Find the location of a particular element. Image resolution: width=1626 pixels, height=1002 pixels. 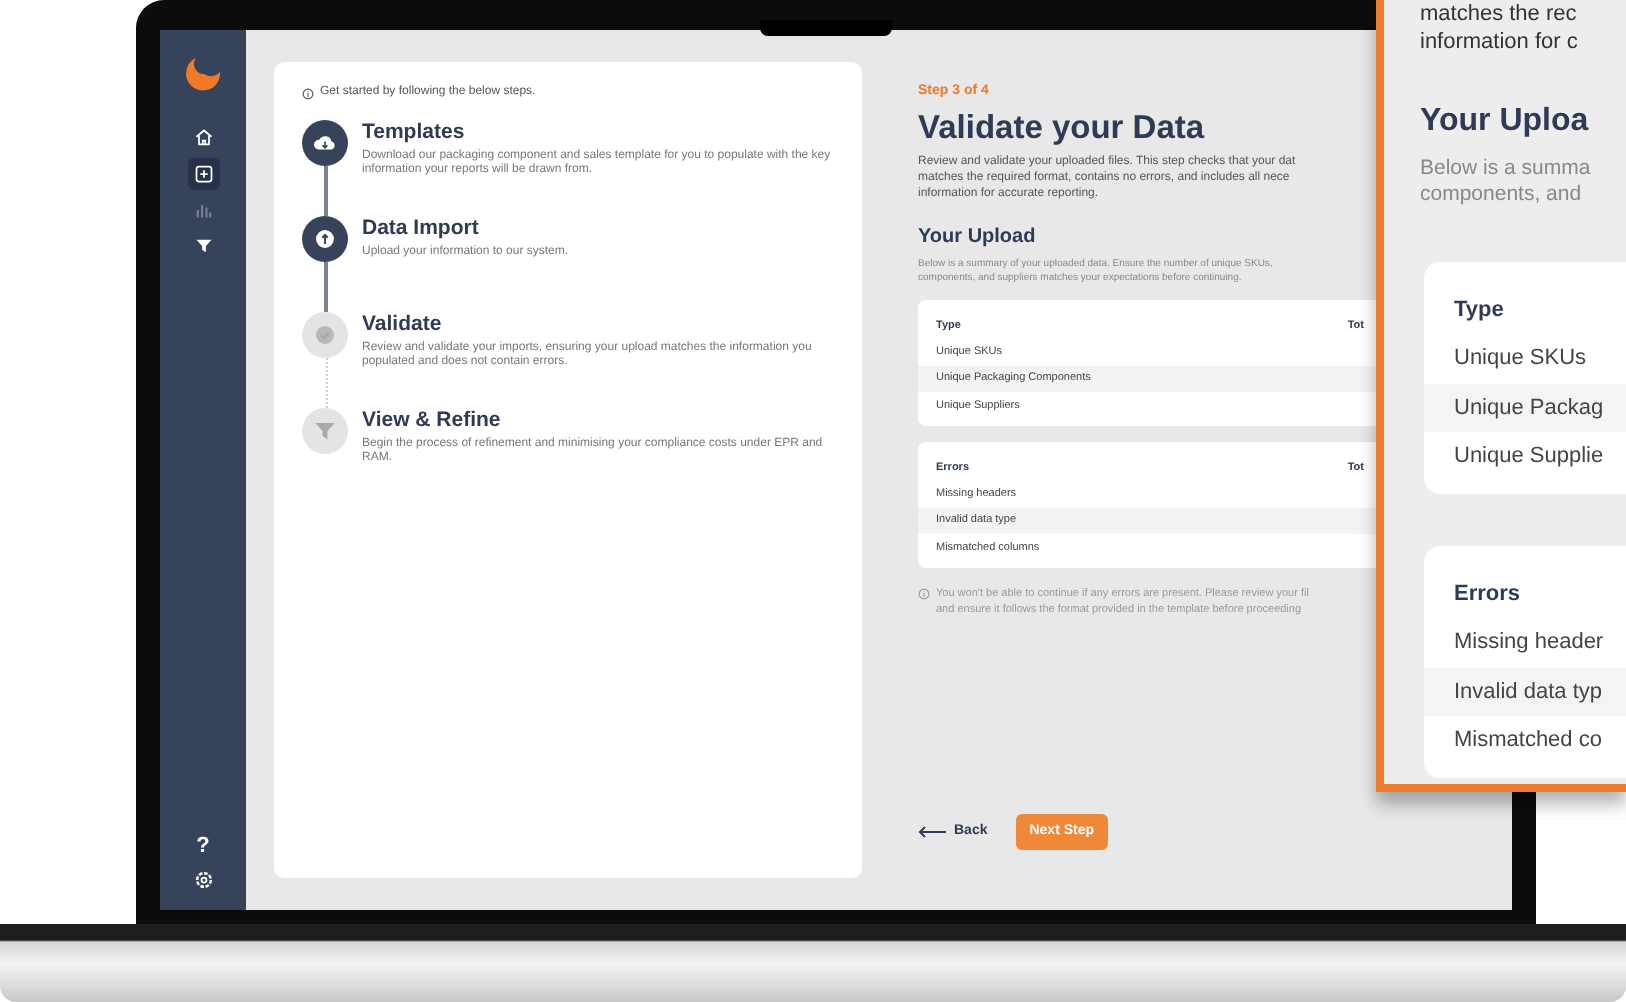

logo-icon is located at coordinates (203, 74).